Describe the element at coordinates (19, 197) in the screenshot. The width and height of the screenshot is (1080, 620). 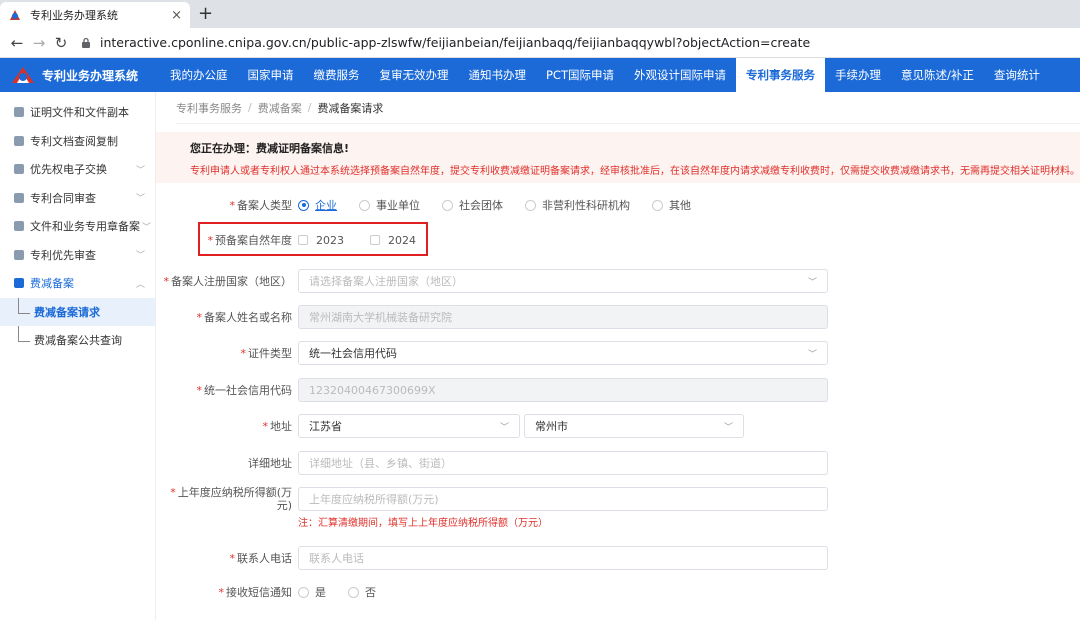
I see `contract-icon` at that location.